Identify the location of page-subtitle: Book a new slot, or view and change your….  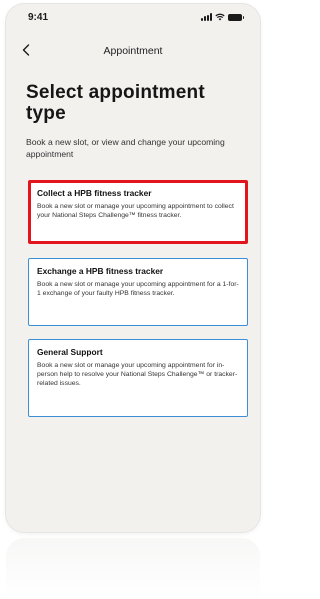
(125, 148).